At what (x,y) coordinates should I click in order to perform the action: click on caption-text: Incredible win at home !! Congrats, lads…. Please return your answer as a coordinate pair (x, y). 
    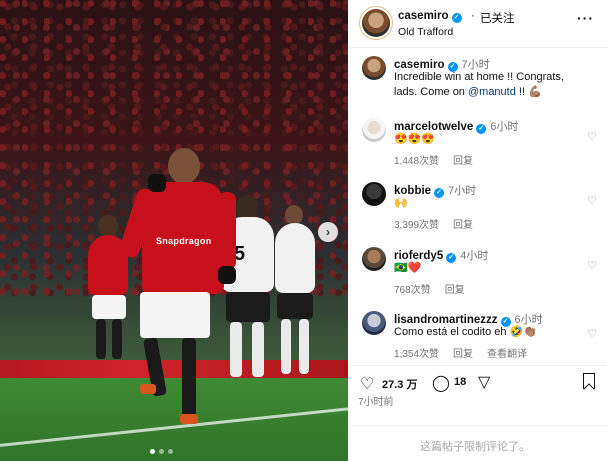
    Looking at the image, I should click on (496, 85).